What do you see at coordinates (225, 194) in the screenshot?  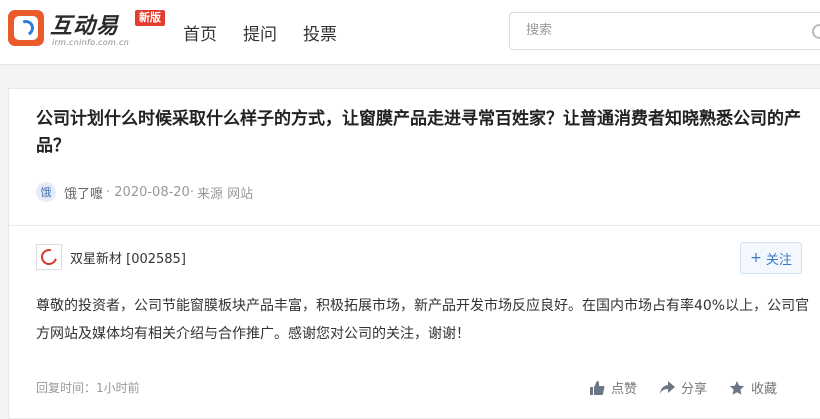 I see `question-source: 来源 网站` at bounding box center [225, 194].